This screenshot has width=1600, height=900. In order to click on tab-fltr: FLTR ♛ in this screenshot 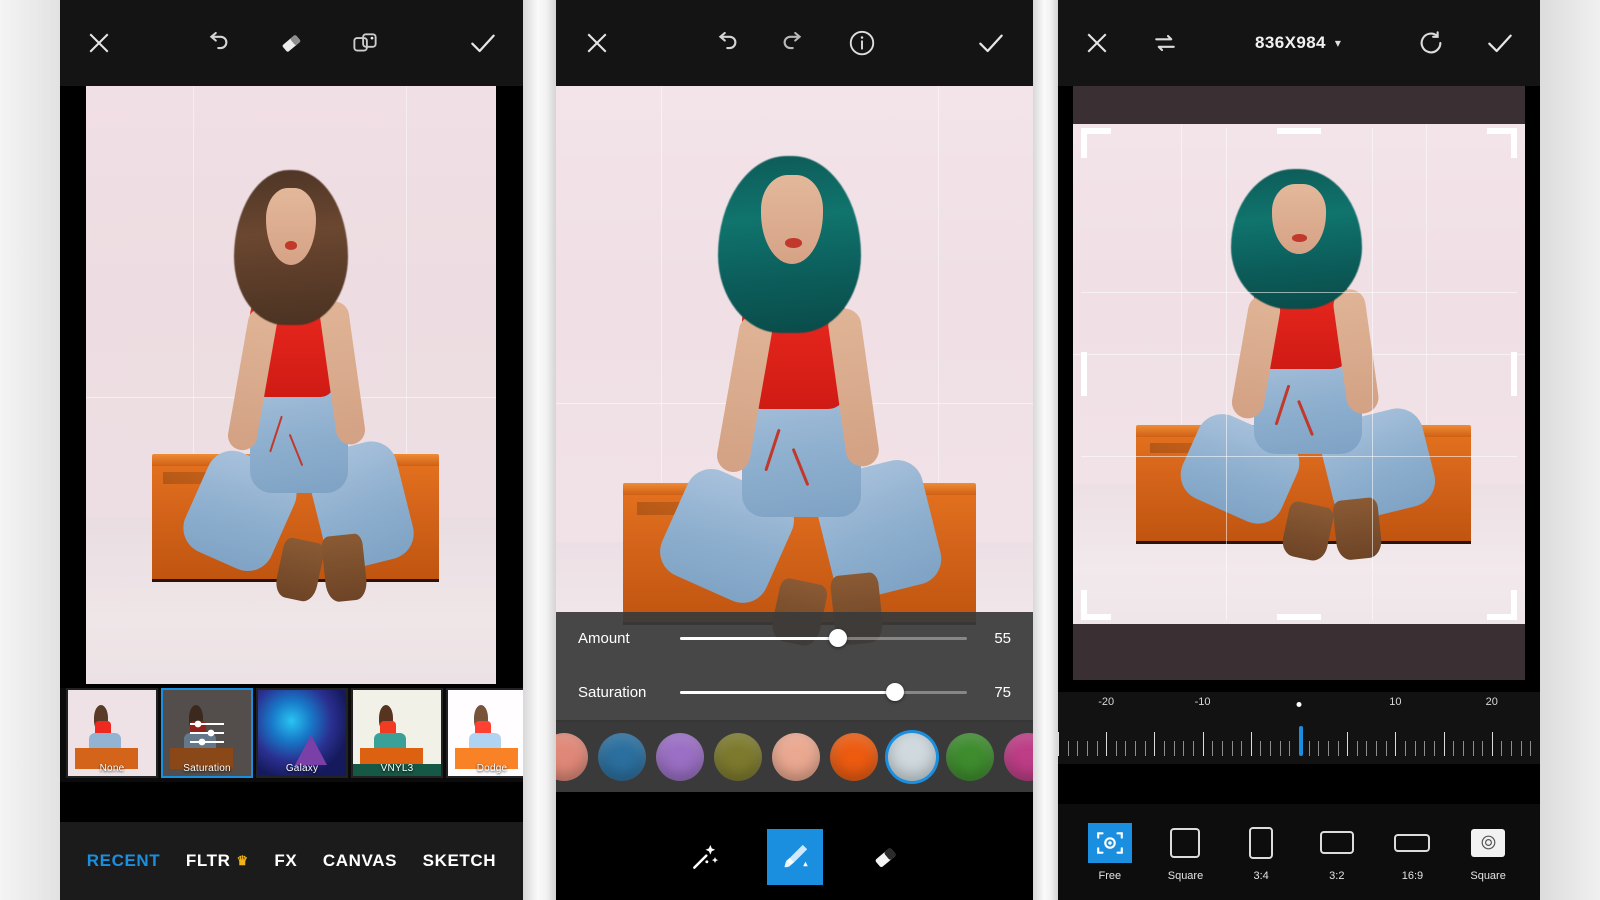, I will do `click(217, 861)`.